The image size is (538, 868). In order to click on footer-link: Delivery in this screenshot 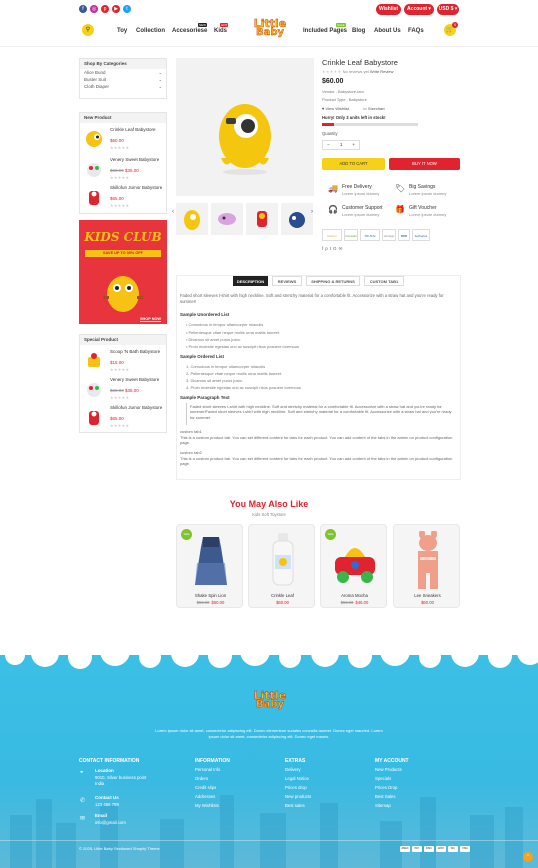, I will do `click(293, 769)`.